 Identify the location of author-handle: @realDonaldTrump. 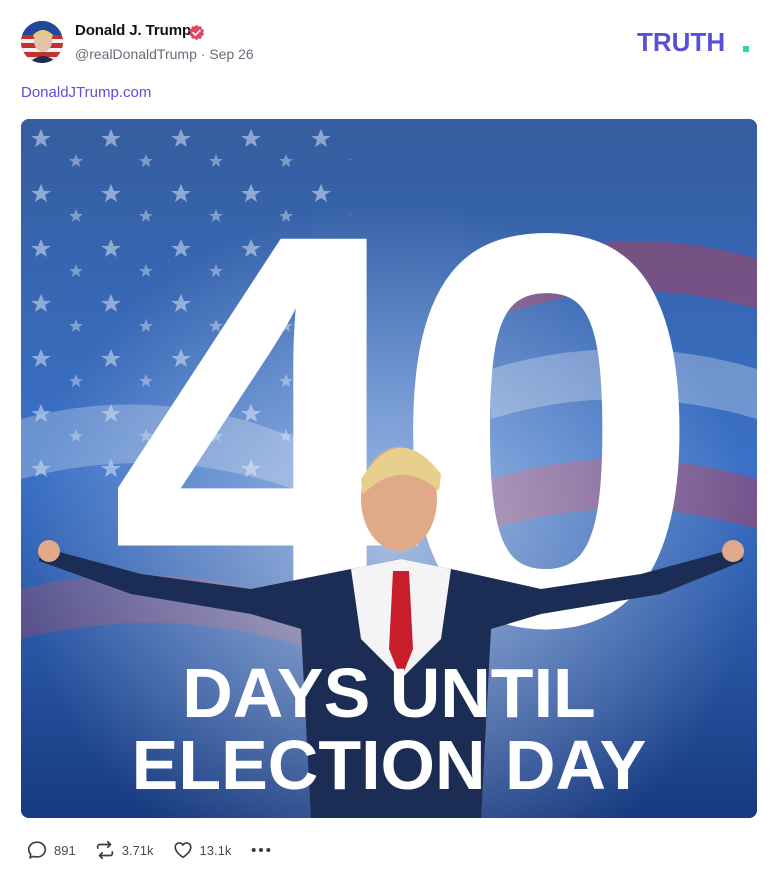
(136, 54).